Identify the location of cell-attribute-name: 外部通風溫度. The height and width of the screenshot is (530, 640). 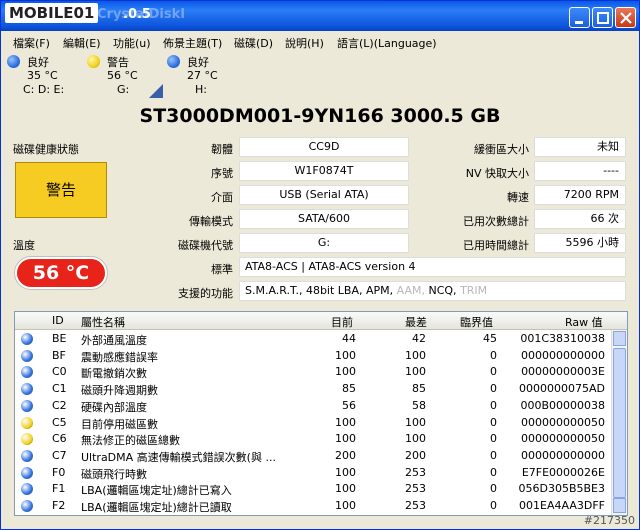
(114, 340).